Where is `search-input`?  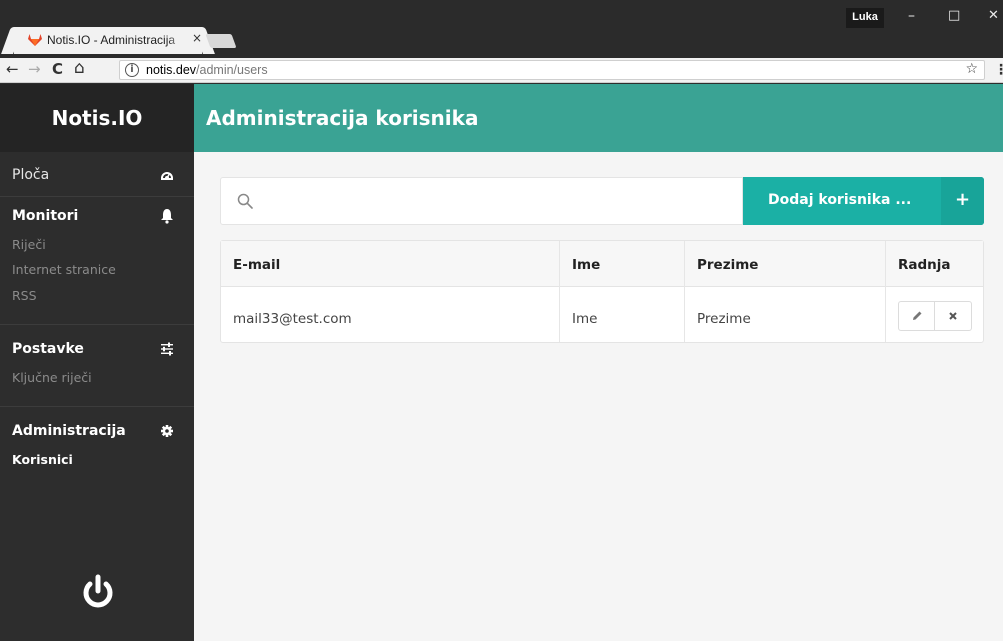 search-input is located at coordinates (500, 201).